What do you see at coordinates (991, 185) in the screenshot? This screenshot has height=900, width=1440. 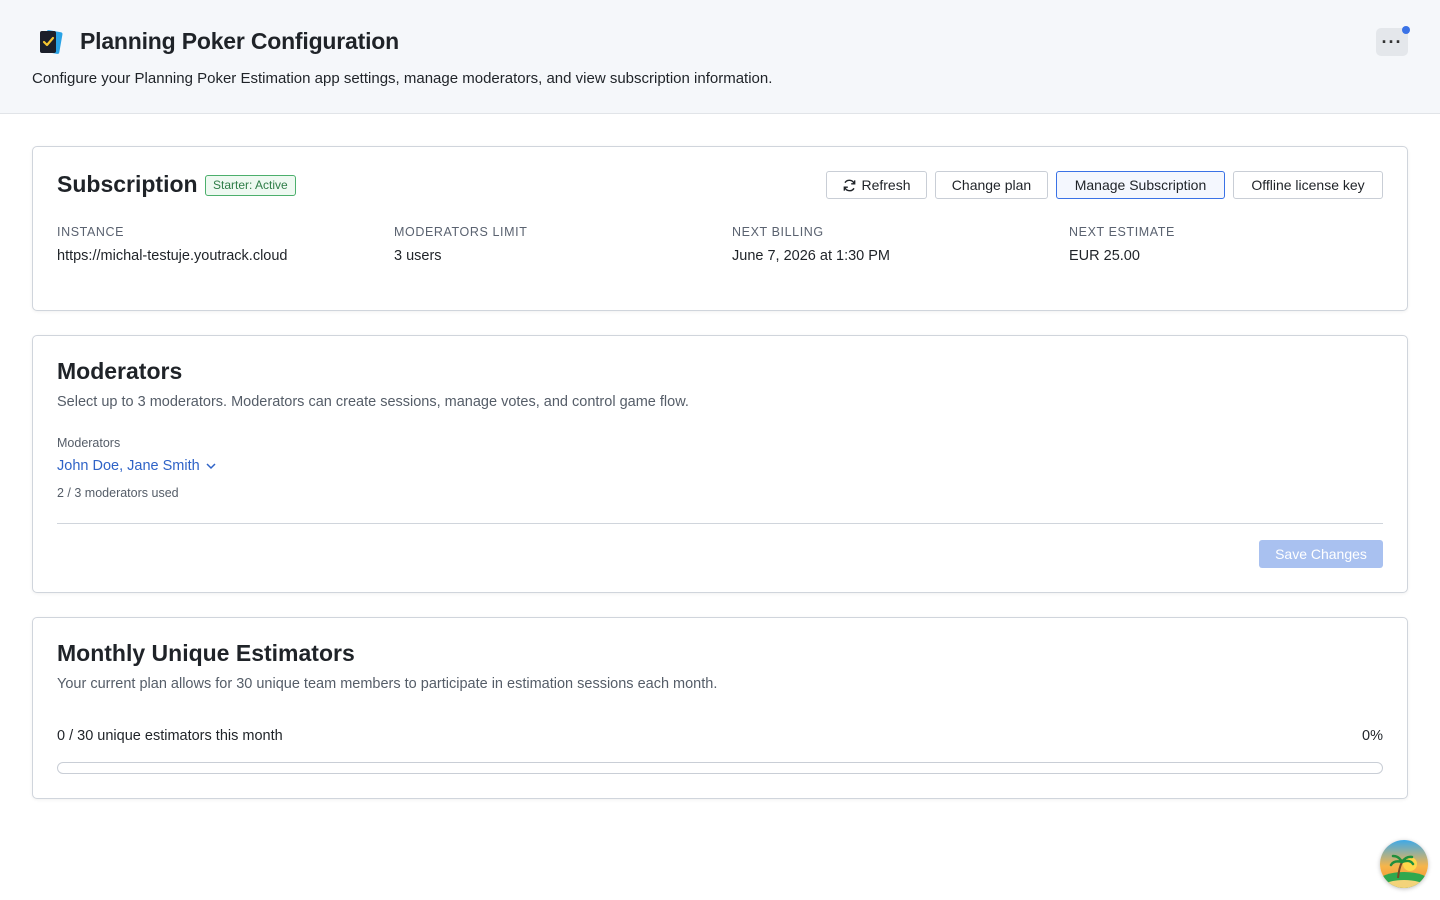 I see `change-plan-button: Change plan` at bounding box center [991, 185].